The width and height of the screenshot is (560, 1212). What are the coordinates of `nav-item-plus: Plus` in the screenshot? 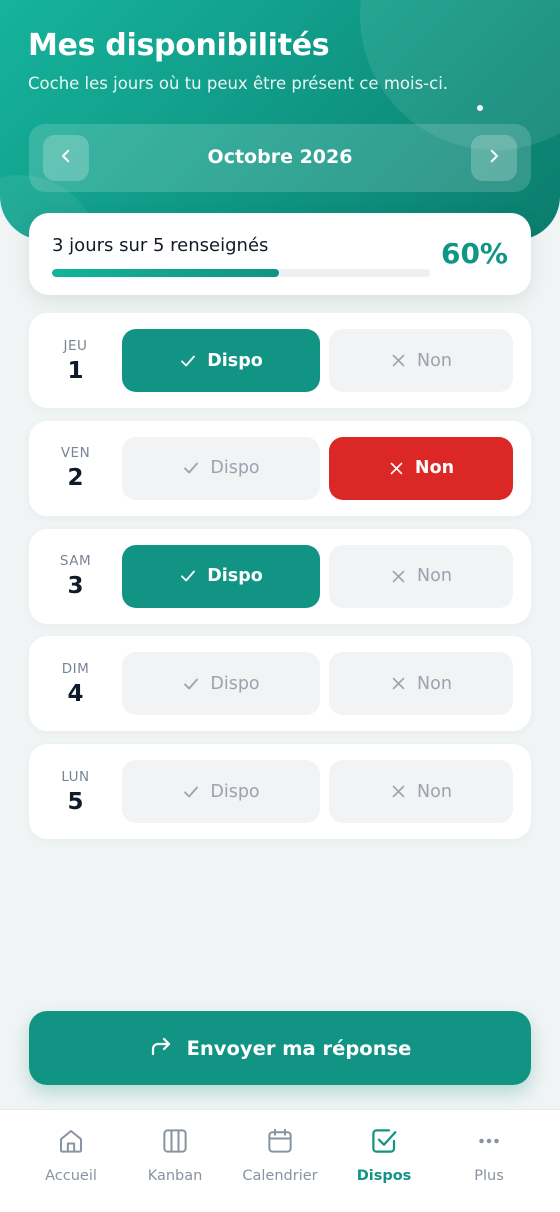 It's located at (489, 1161).